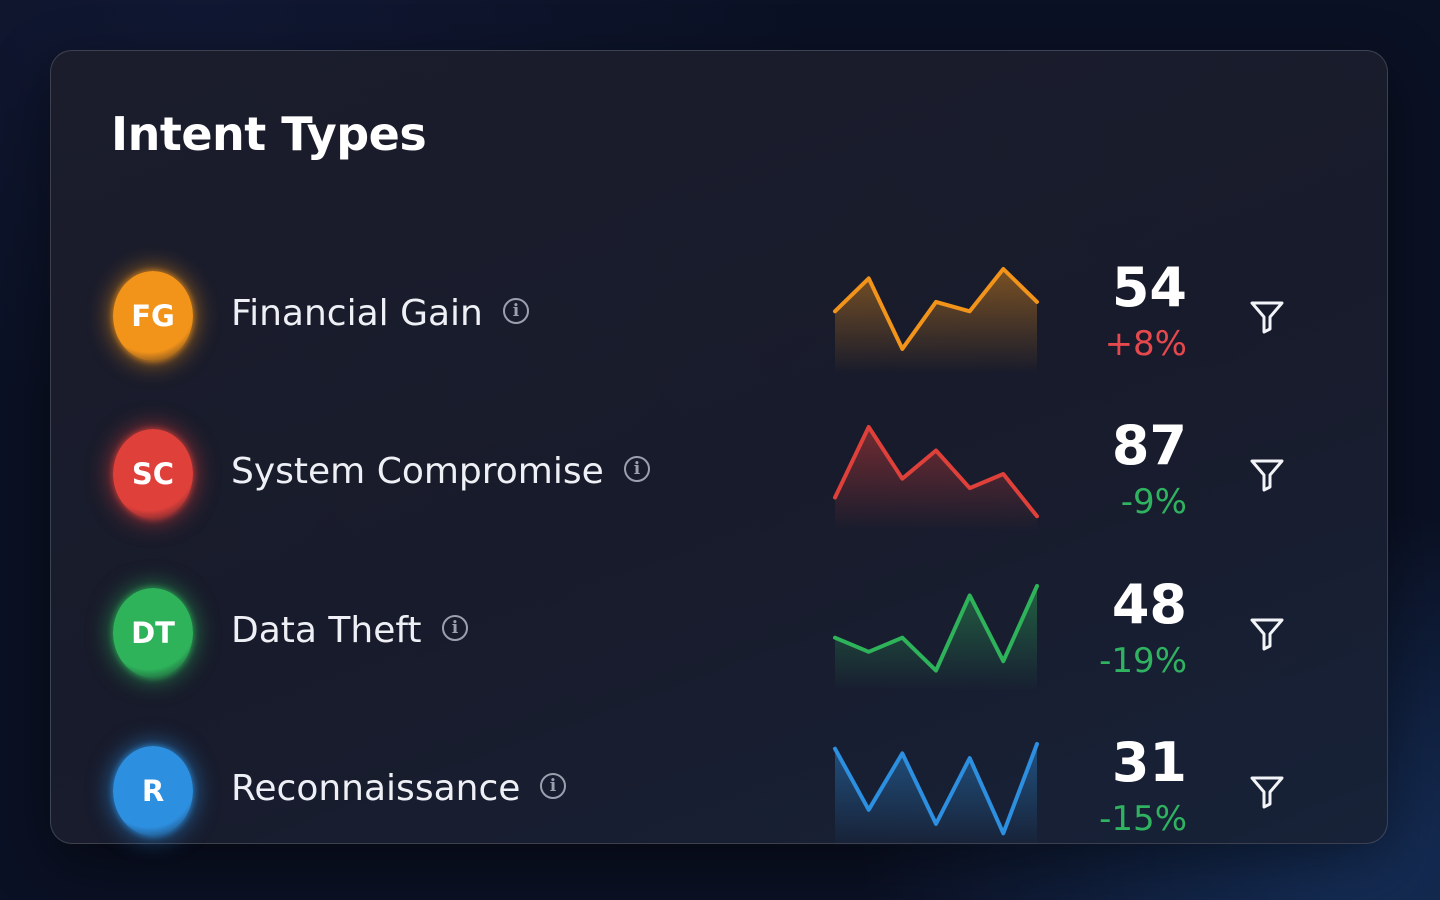 The height and width of the screenshot is (900, 1440). Describe the element at coordinates (1153, 502) in the screenshot. I see `intent-delta: -9%` at that location.